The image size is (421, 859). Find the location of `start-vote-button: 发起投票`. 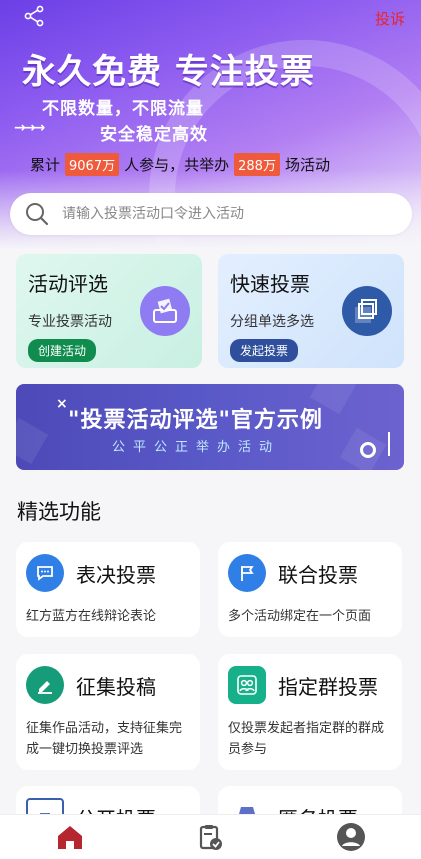

start-vote-button: 发起投票 is located at coordinates (264, 350).